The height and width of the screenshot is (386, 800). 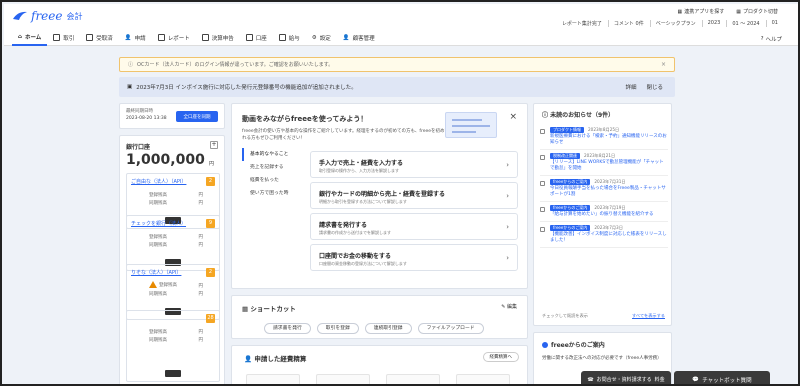 I want to click on list-icon, so click(x=57, y=37).